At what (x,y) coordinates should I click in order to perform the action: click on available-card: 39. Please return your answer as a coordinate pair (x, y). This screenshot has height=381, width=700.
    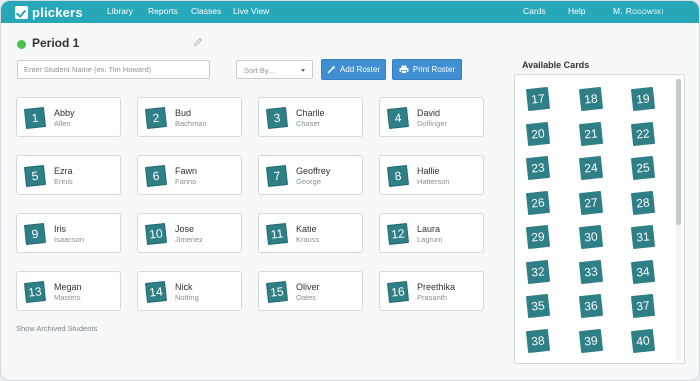
    Looking at the image, I should click on (591, 340).